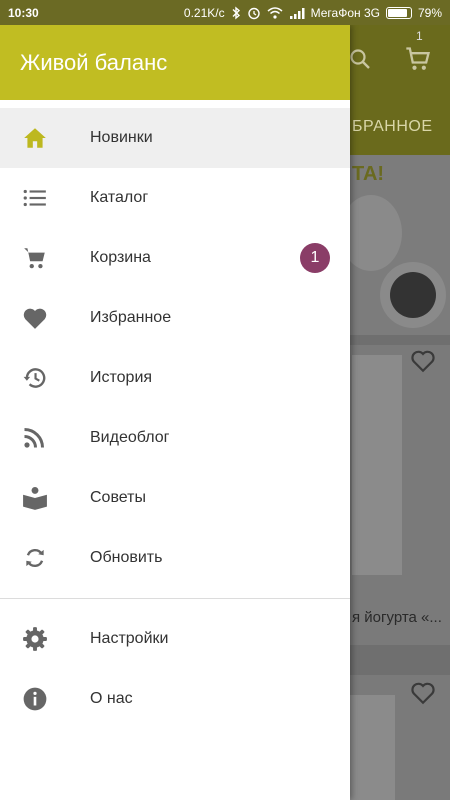  What do you see at coordinates (368, 174) in the screenshot?
I see `banner-text: ТА!` at bounding box center [368, 174].